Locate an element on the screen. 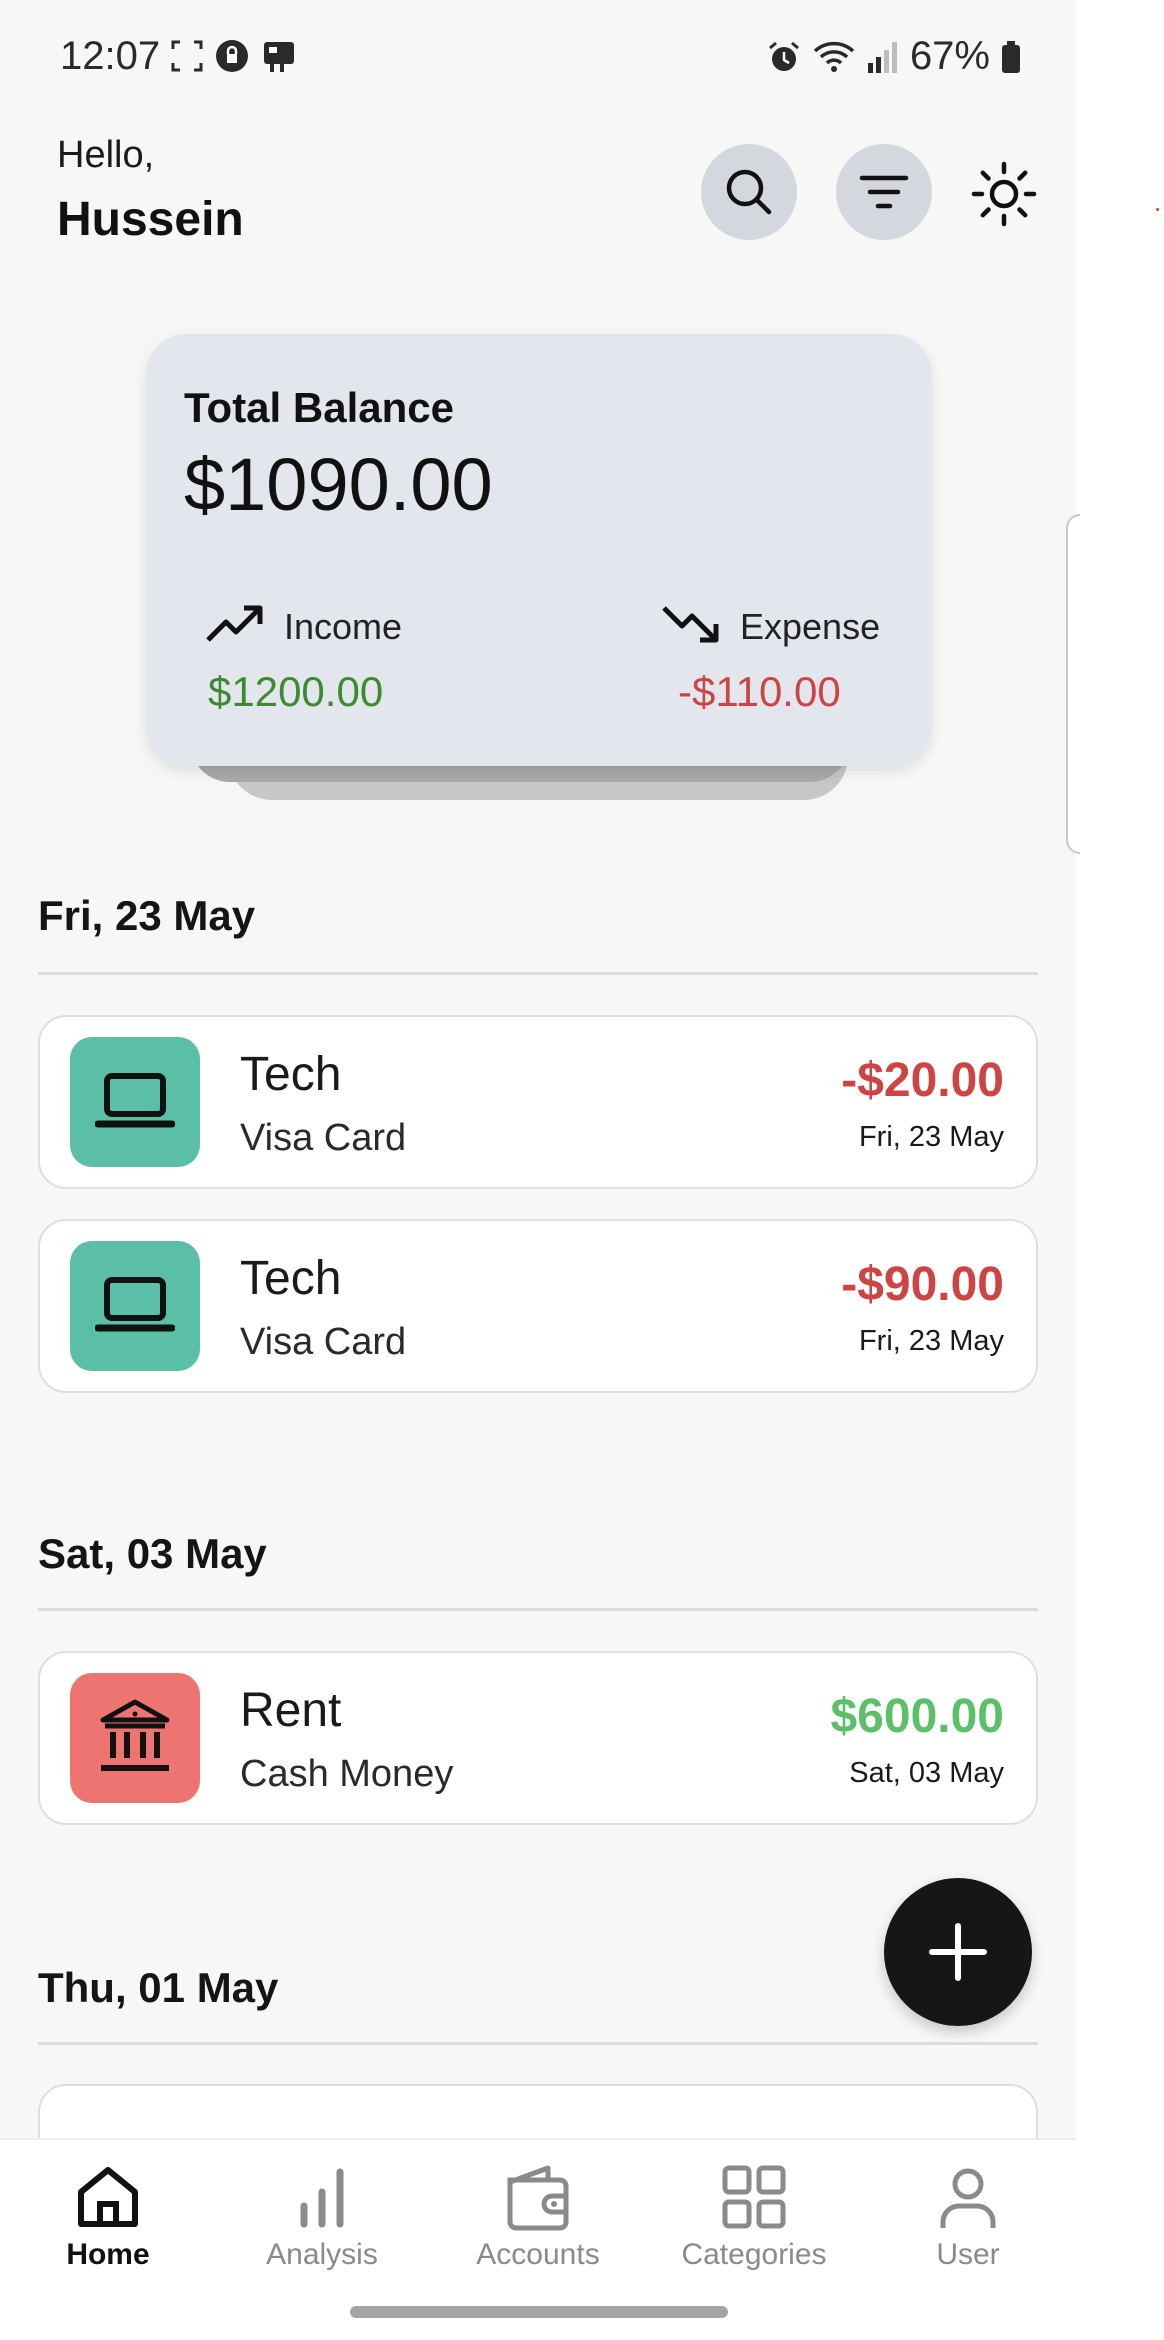 The height and width of the screenshot is (2340, 1164). transaction-card: Tech Visa Card -$90.00 Fri, 23 May is located at coordinates (538, 1306).